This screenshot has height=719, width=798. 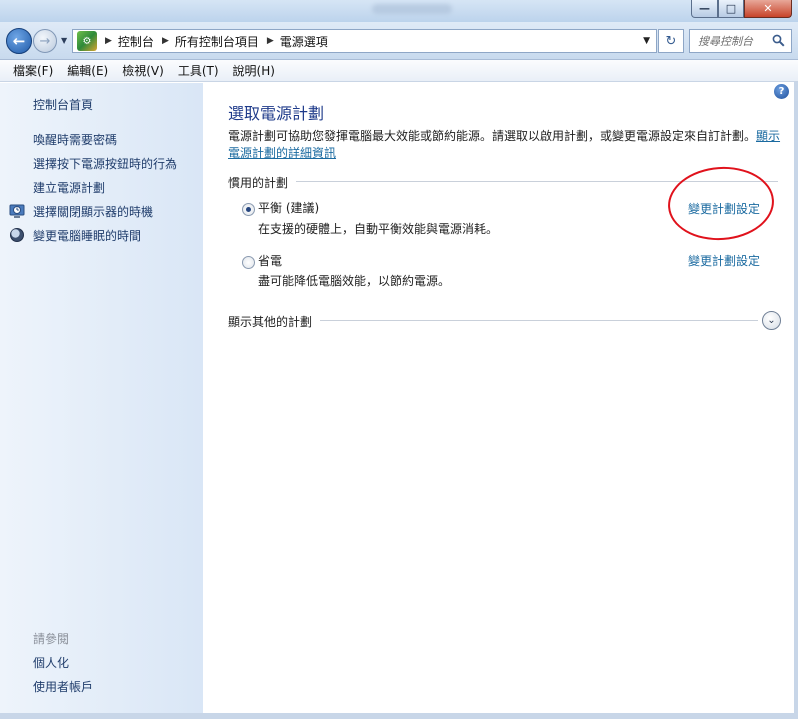 What do you see at coordinates (276, 113) in the screenshot?
I see `page-title: 選取電源計劃` at bounding box center [276, 113].